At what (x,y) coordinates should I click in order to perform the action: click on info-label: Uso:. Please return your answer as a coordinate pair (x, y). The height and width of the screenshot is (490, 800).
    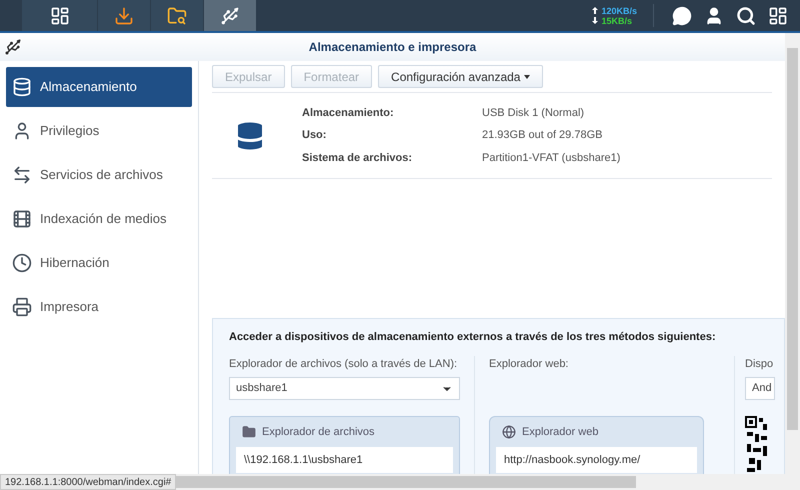
    Looking at the image, I should click on (315, 136).